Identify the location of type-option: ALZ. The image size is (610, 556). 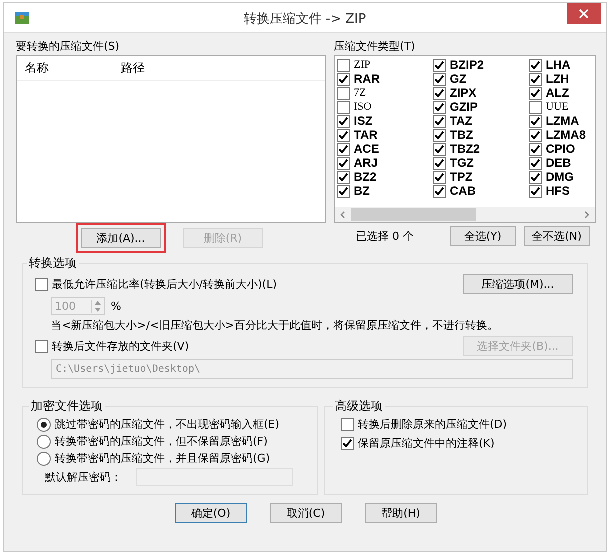
(560, 93).